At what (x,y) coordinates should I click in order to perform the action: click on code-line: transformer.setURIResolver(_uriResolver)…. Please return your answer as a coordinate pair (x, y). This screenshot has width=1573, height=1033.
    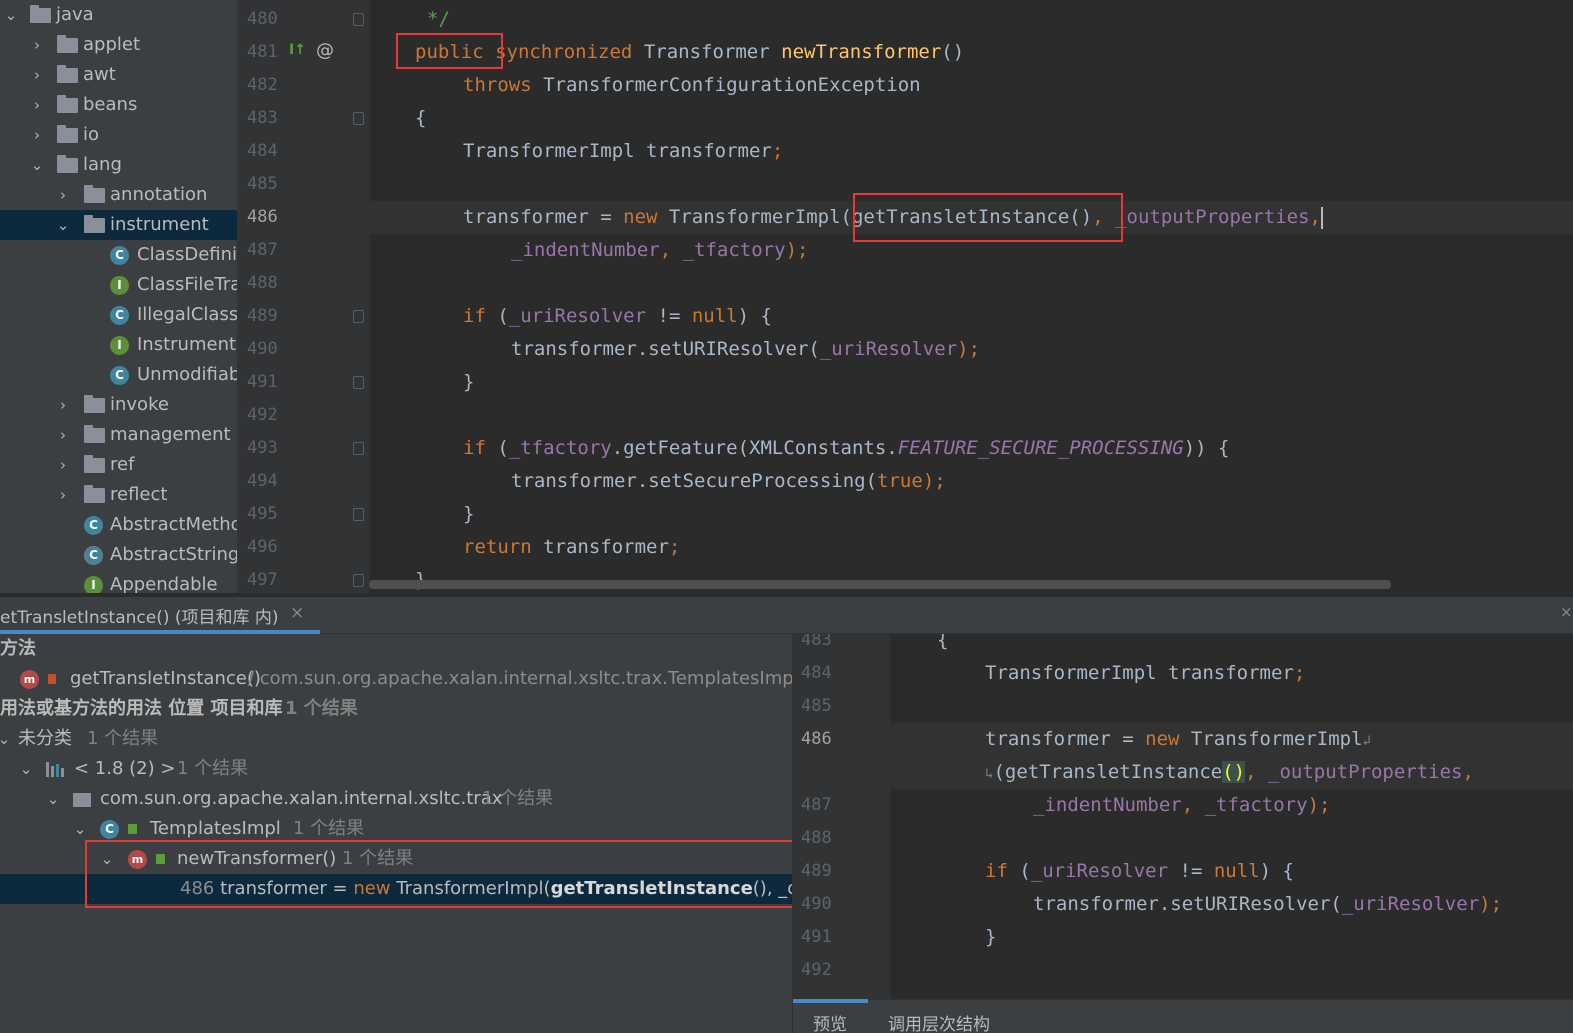
    Looking at the image, I should click on (746, 349).